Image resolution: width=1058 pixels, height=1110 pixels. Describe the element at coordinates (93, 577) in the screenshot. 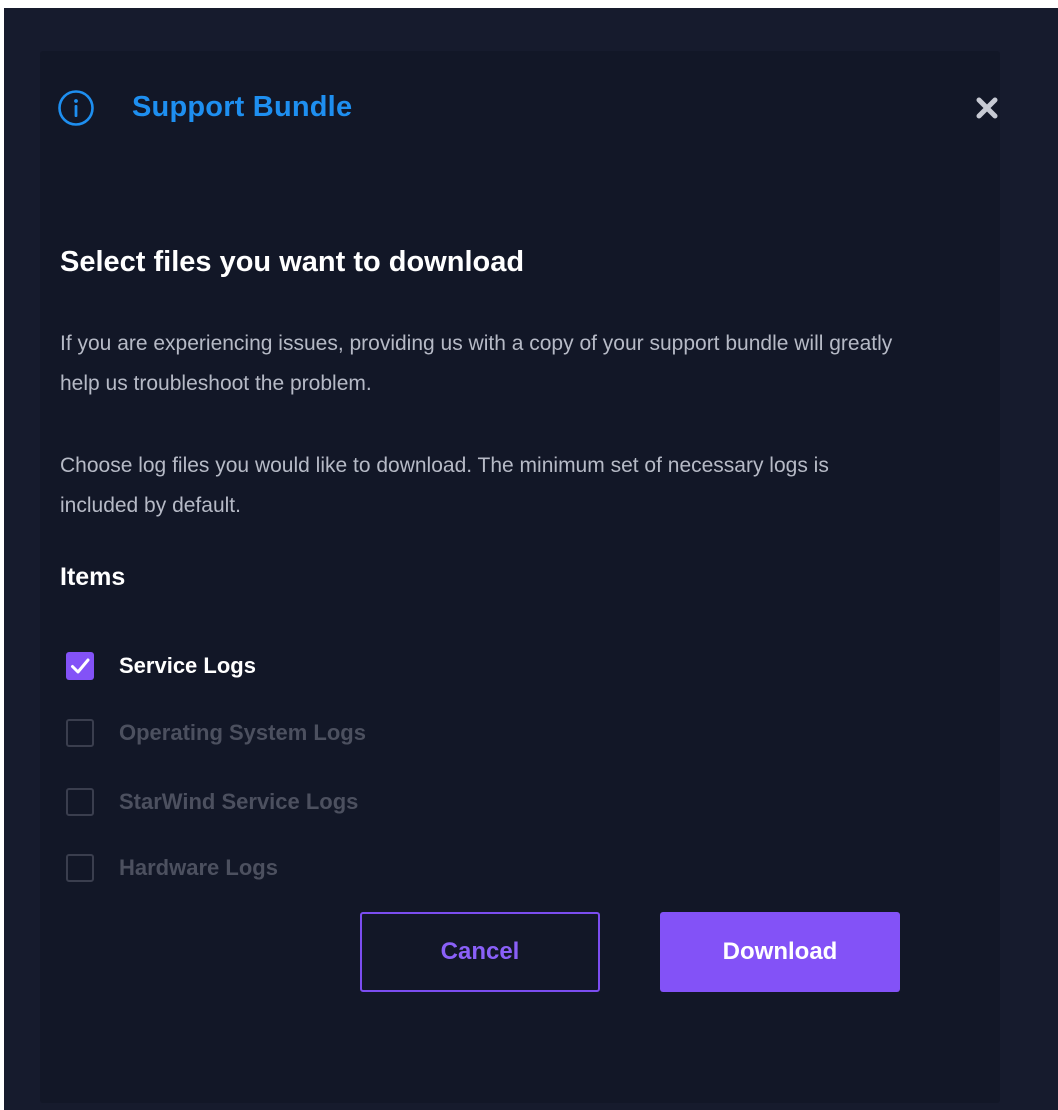

I see `items-heading: Items` at that location.